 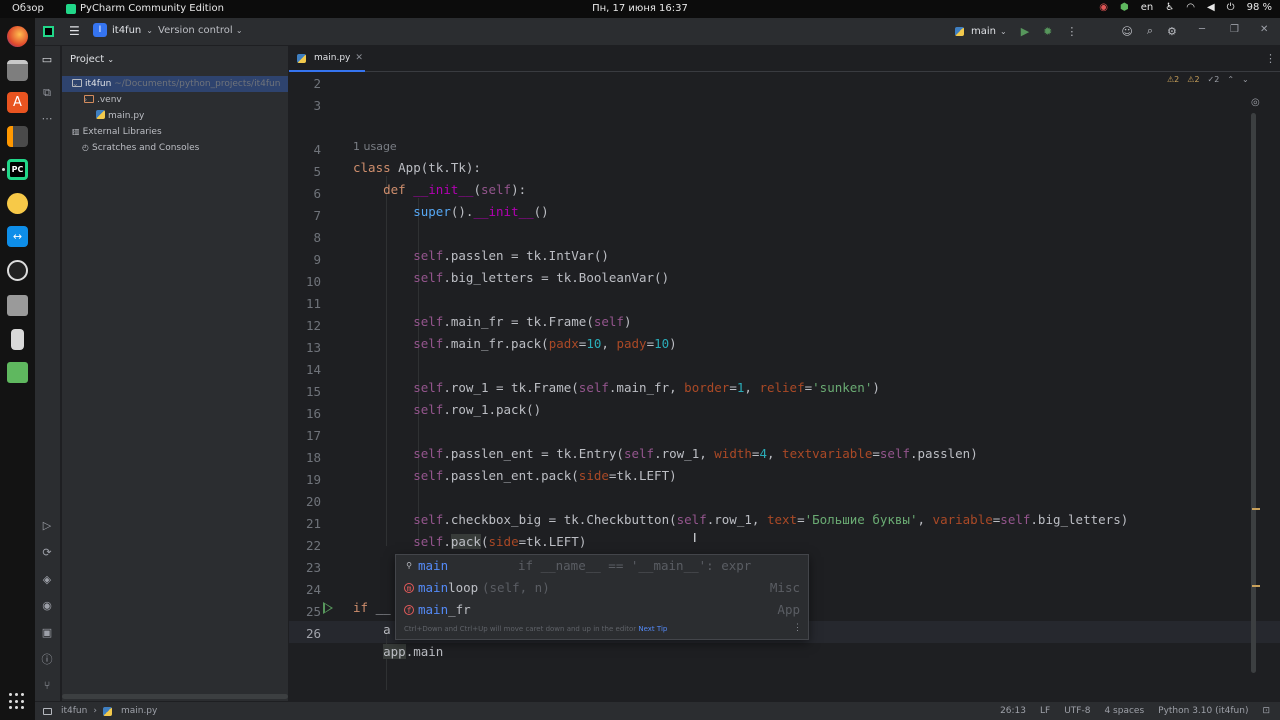 What do you see at coordinates (797, 628) in the screenshot?
I see `completion-options-icon: ⋮` at bounding box center [797, 628].